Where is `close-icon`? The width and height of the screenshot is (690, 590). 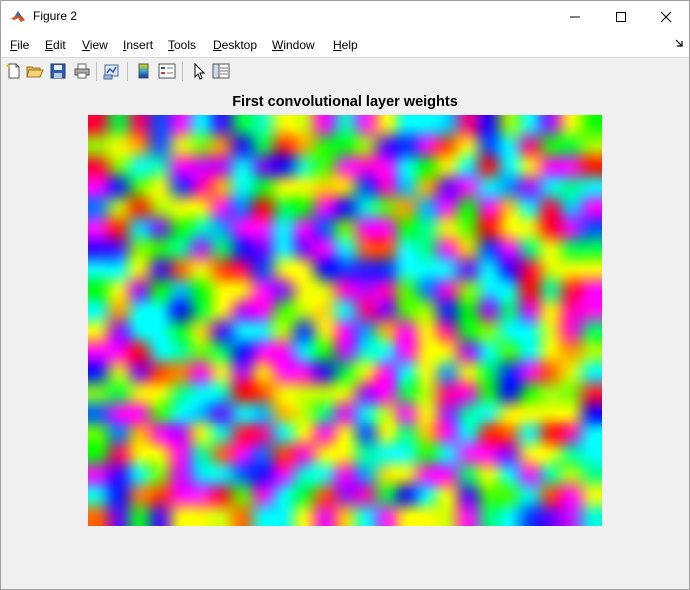
close-icon is located at coordinates (666, 16).